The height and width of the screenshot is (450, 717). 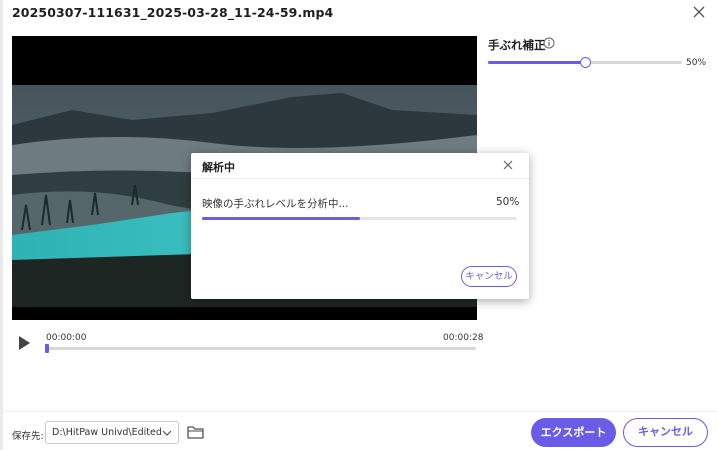 What do you see at coordinates (195, 432) in the screenshot?
I see `folder-icon` at bounding box center [195, 432].